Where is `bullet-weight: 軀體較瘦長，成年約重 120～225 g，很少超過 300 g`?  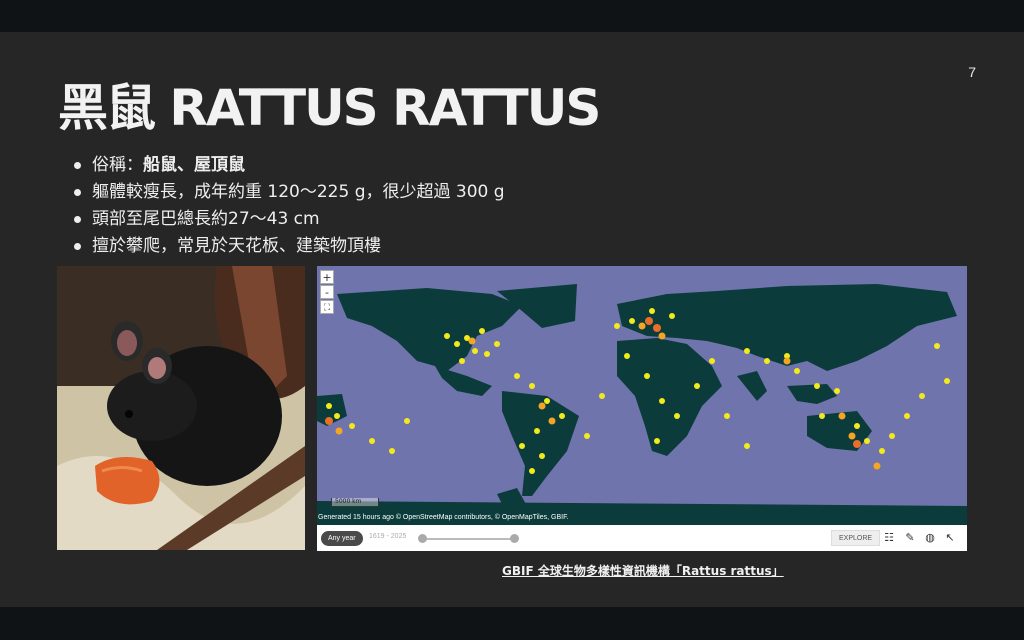
bullet-weight: 軀體較瘦長，成年約重 120～225 g，很少超過 300 g is located at coordinates (289, 192).